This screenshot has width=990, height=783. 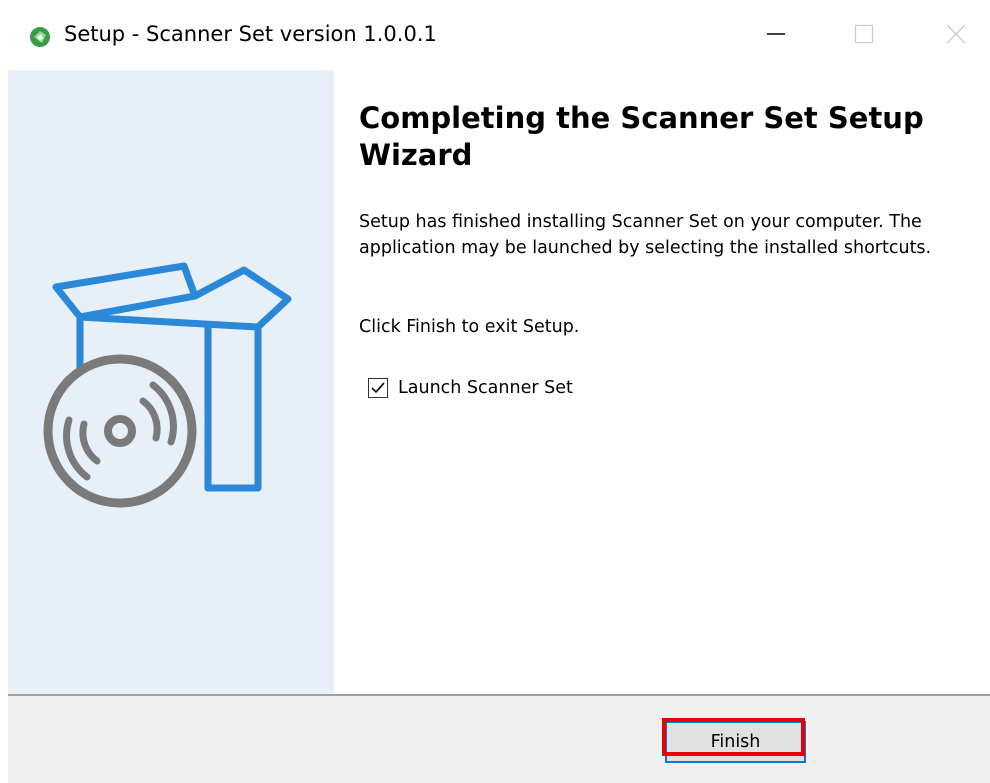 I want to click on software-box-with-disc-icon, so click(x=167, y=385).